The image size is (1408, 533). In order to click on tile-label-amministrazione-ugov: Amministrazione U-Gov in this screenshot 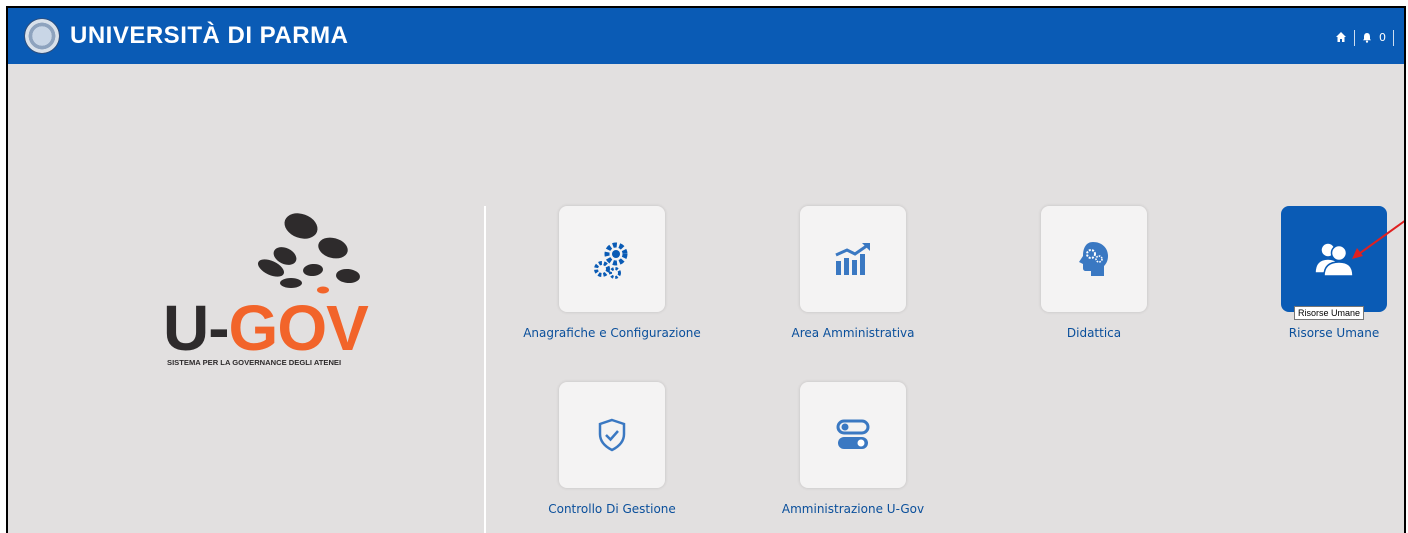, I will do `click(853, 509)`.